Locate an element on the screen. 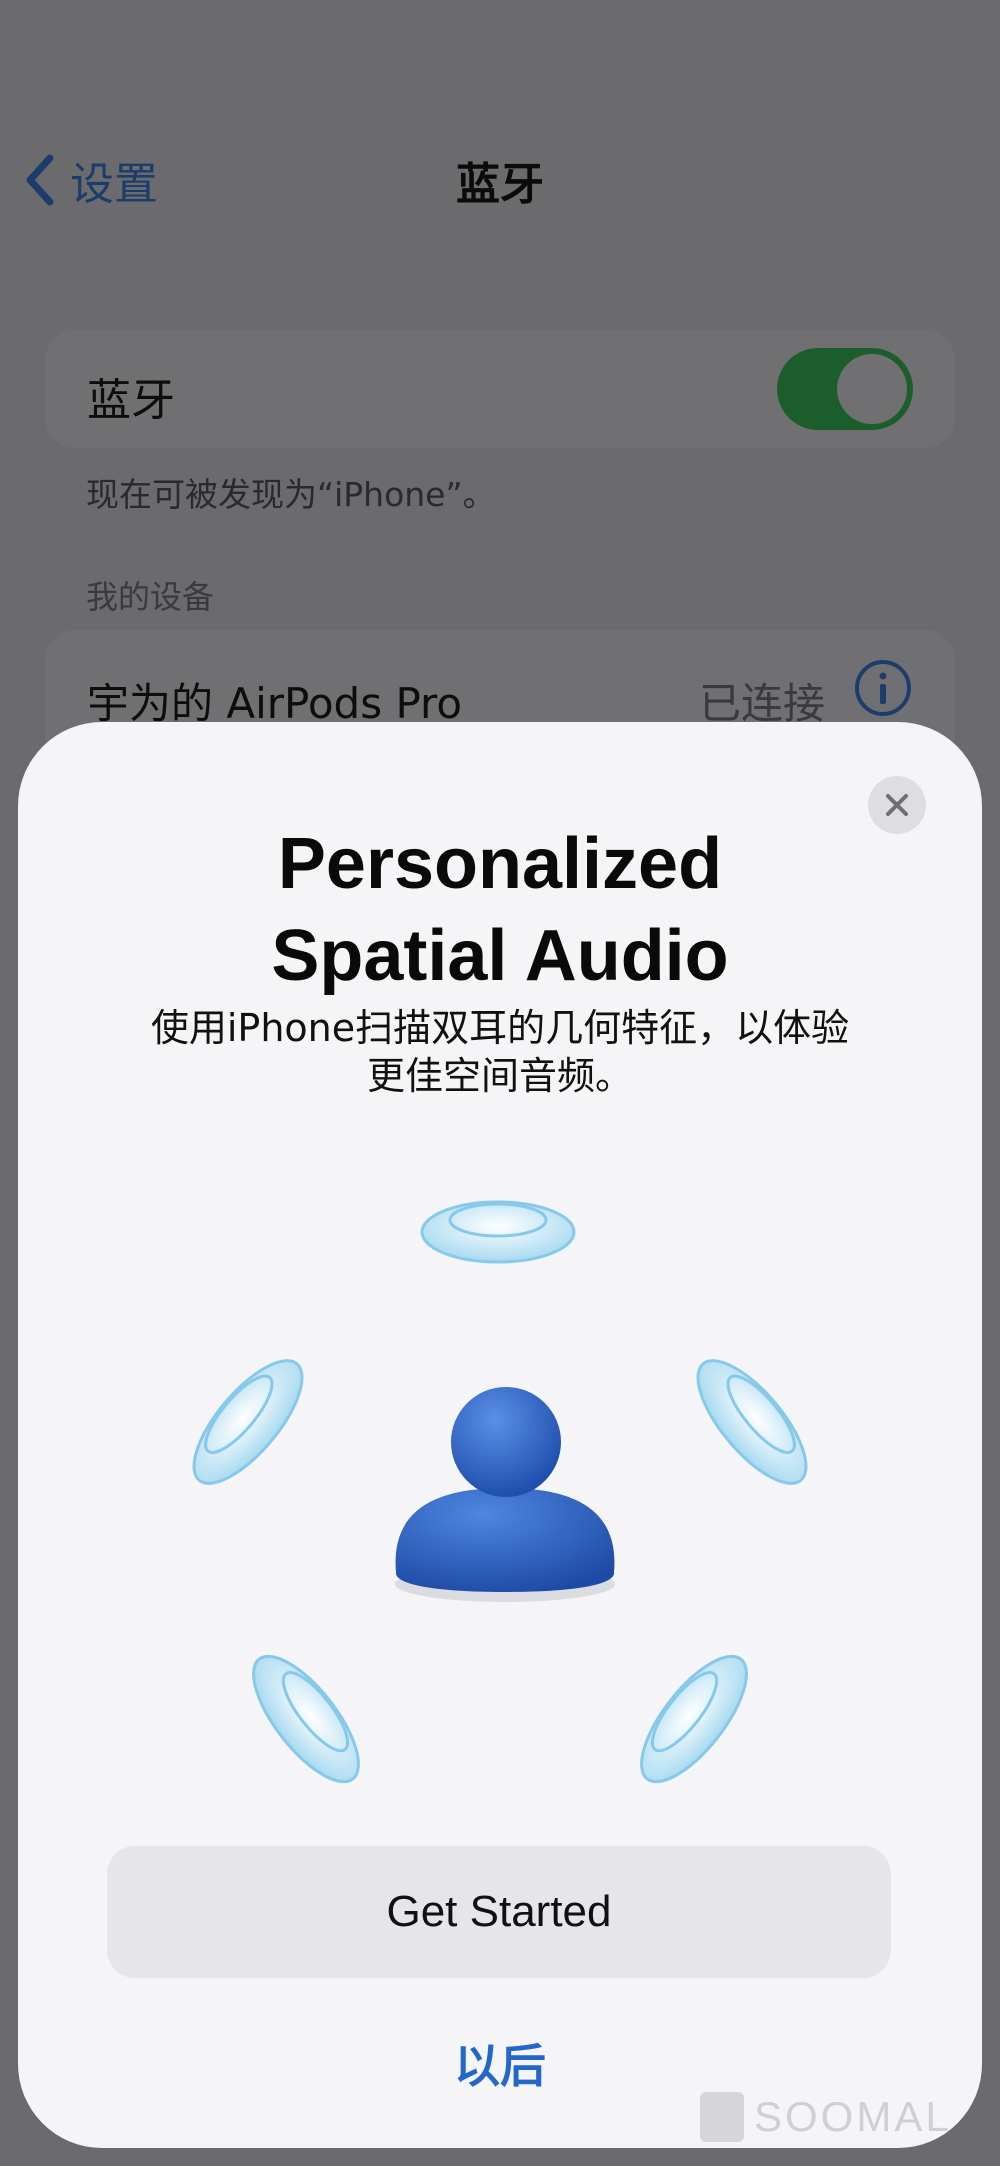  person-icon is located at coordinates (505, 1494).